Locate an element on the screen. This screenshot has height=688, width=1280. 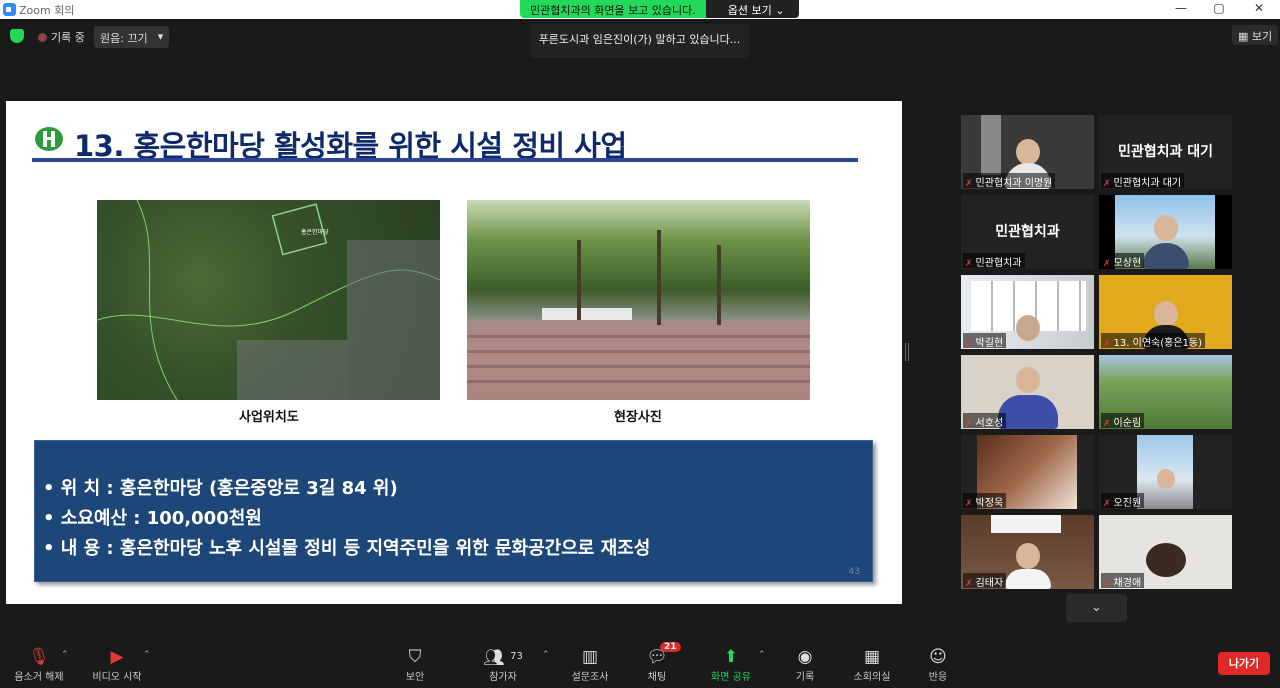
participant-tile: ✗ 이순림 is located at coordinates (1165, 392).